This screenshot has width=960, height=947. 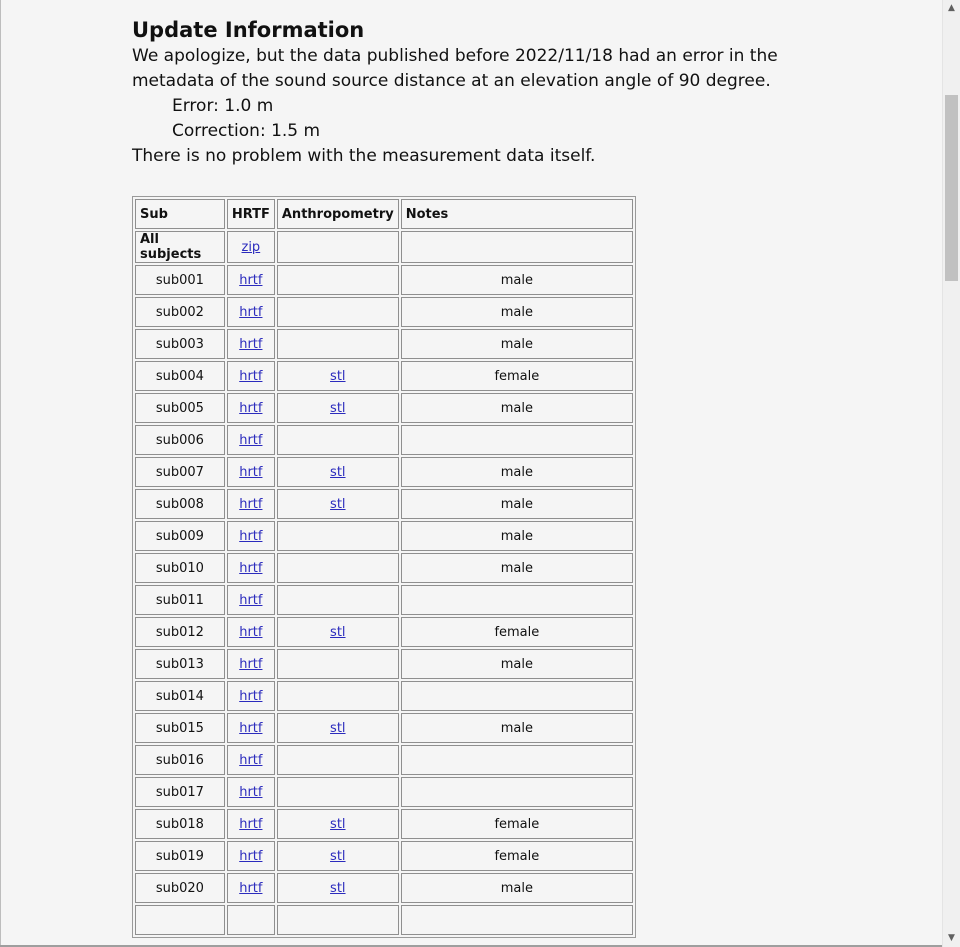 I want to click on vertical-scrollbar: ▲ ▼, so click(x=951, y=473).